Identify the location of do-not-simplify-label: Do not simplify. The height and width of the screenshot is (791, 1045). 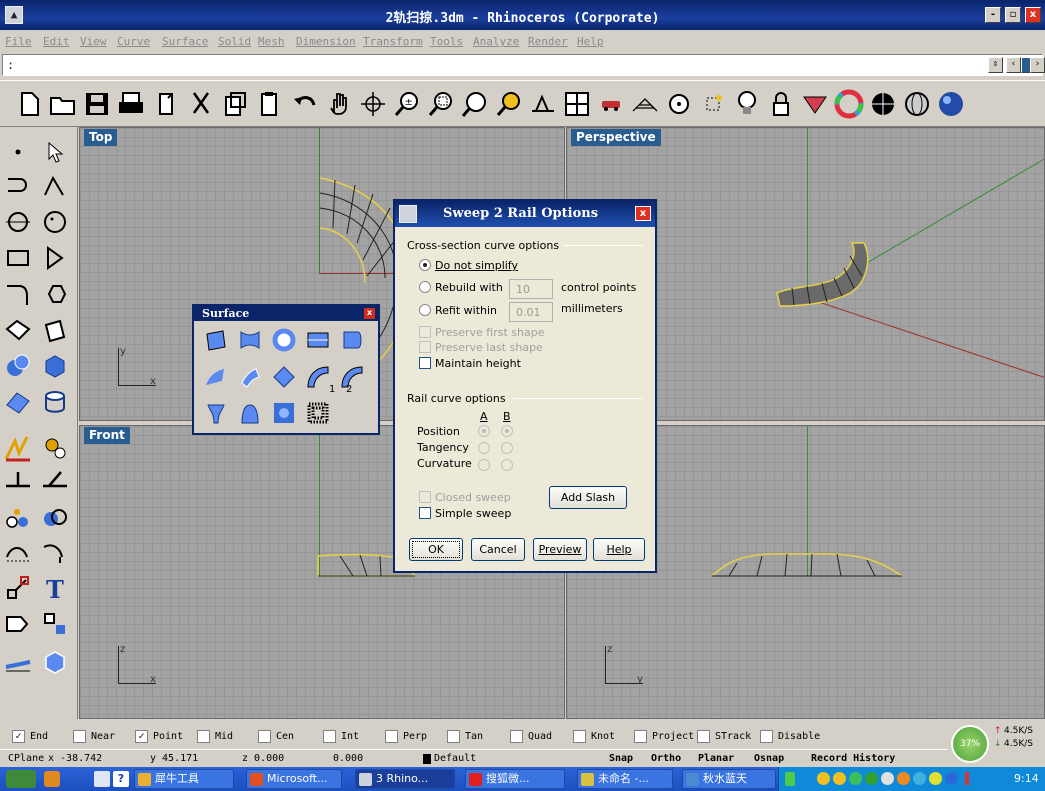
(476, 265).